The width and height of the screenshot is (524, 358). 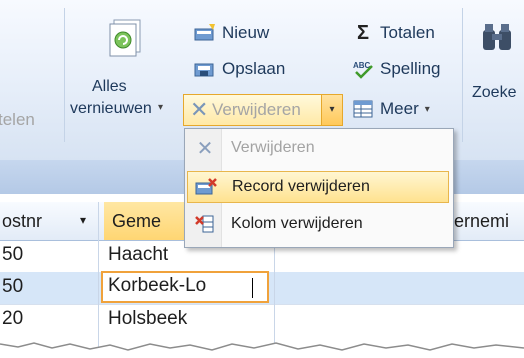 What do you see at coordinates (12, 319) in the screenshot?
I see `cell-postnr: 20` at bounding box center [12, 319].